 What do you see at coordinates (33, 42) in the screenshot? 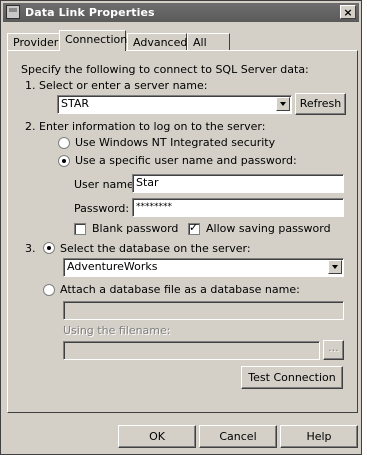
I see `tab-provider: Provider` at bounding box center [33, 42].